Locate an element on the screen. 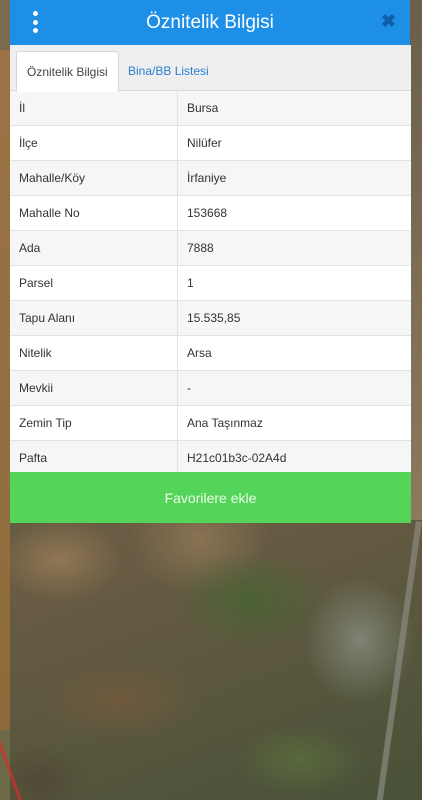 The height and width of the screenshot is (800, 422). table-row: Tapu Alanı 15.535,85 is located at coordinates (210, 318).